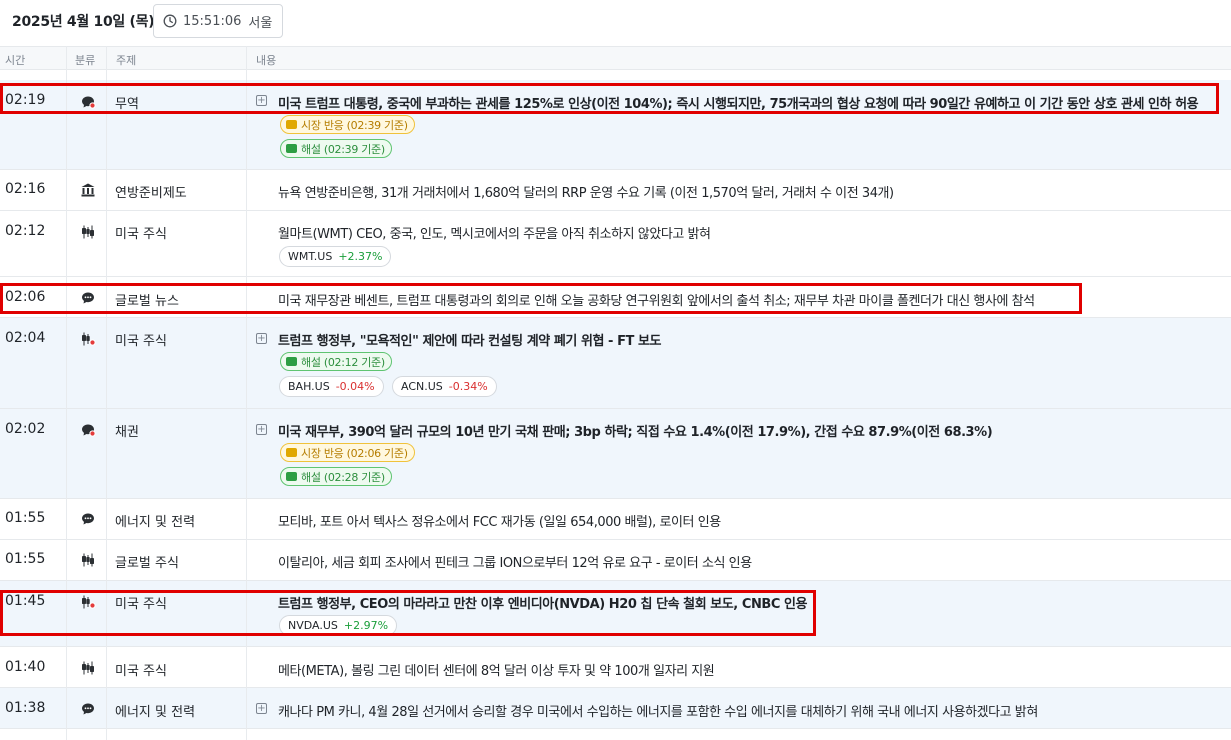 The width and height of the screenshot is (1231, 740). I want to click on column-header-topic: 주제, so click(126, 60).